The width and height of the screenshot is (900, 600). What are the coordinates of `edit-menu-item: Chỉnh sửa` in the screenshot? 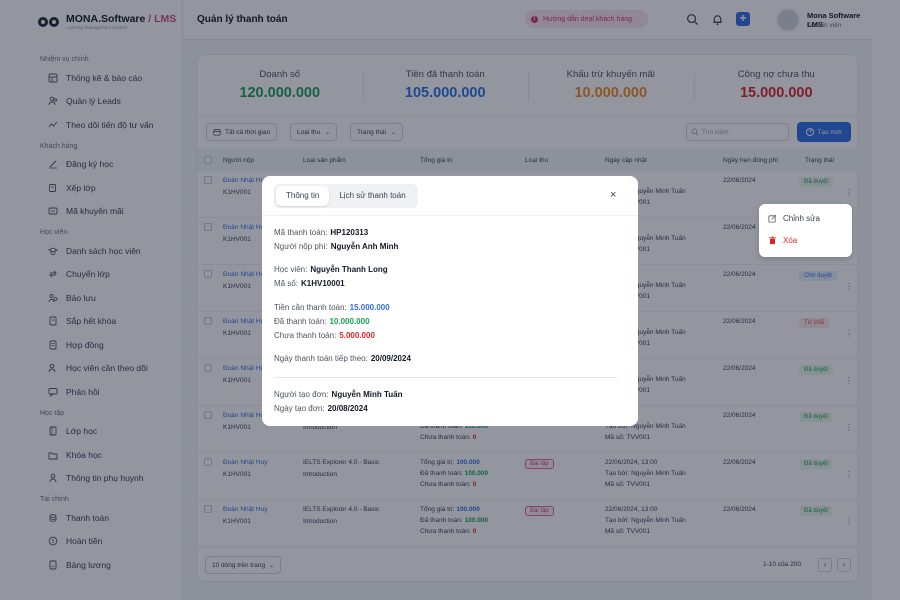 It's located at (794, 218).